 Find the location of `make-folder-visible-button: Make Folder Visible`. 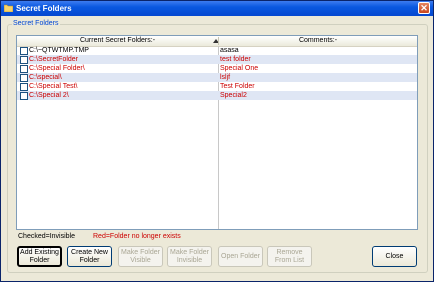

make-folder-visible-button: Make Folder Visible is located at coordinates (140, 256).